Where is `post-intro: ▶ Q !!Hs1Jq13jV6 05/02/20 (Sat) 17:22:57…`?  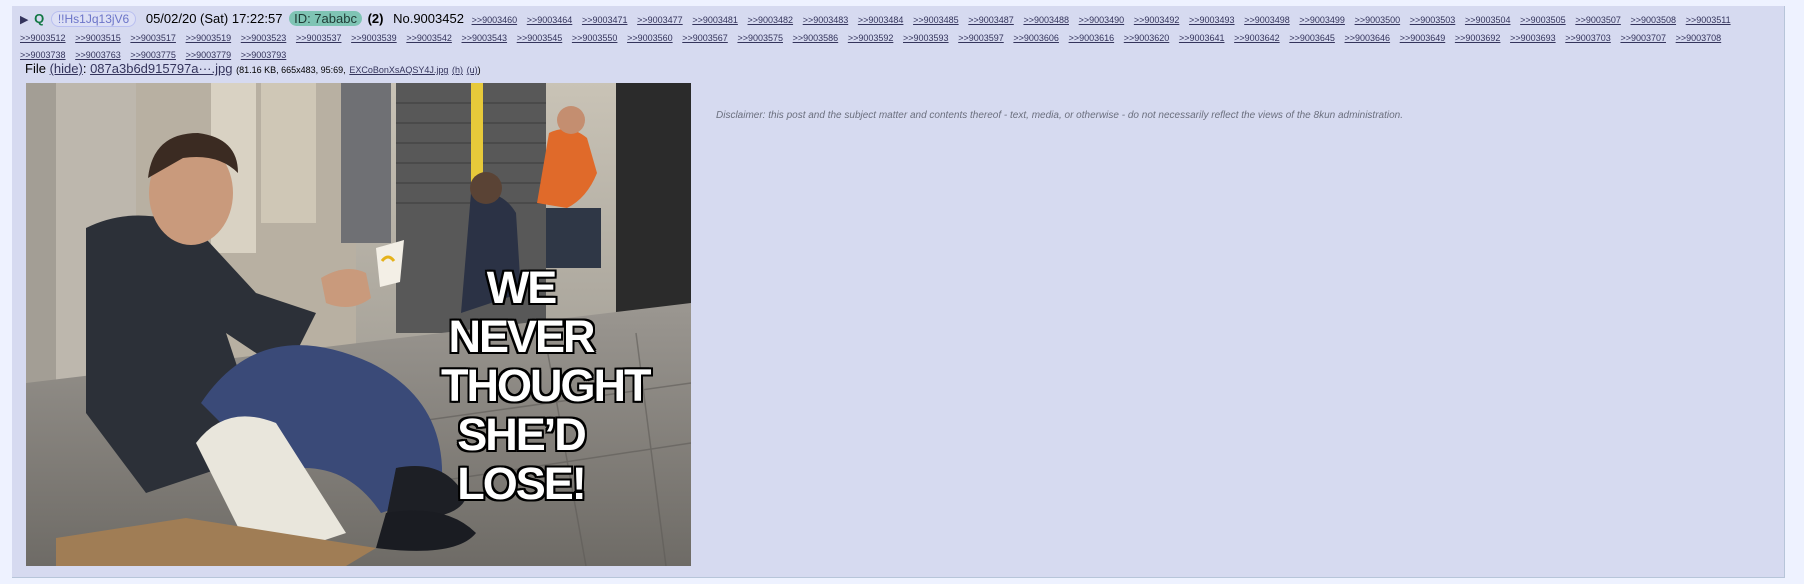
post-intro: ▶ Q !!Hs1Jq13jV6 05/02/20 (Sat) 17:22:57… is located at coordinates (897, 37).